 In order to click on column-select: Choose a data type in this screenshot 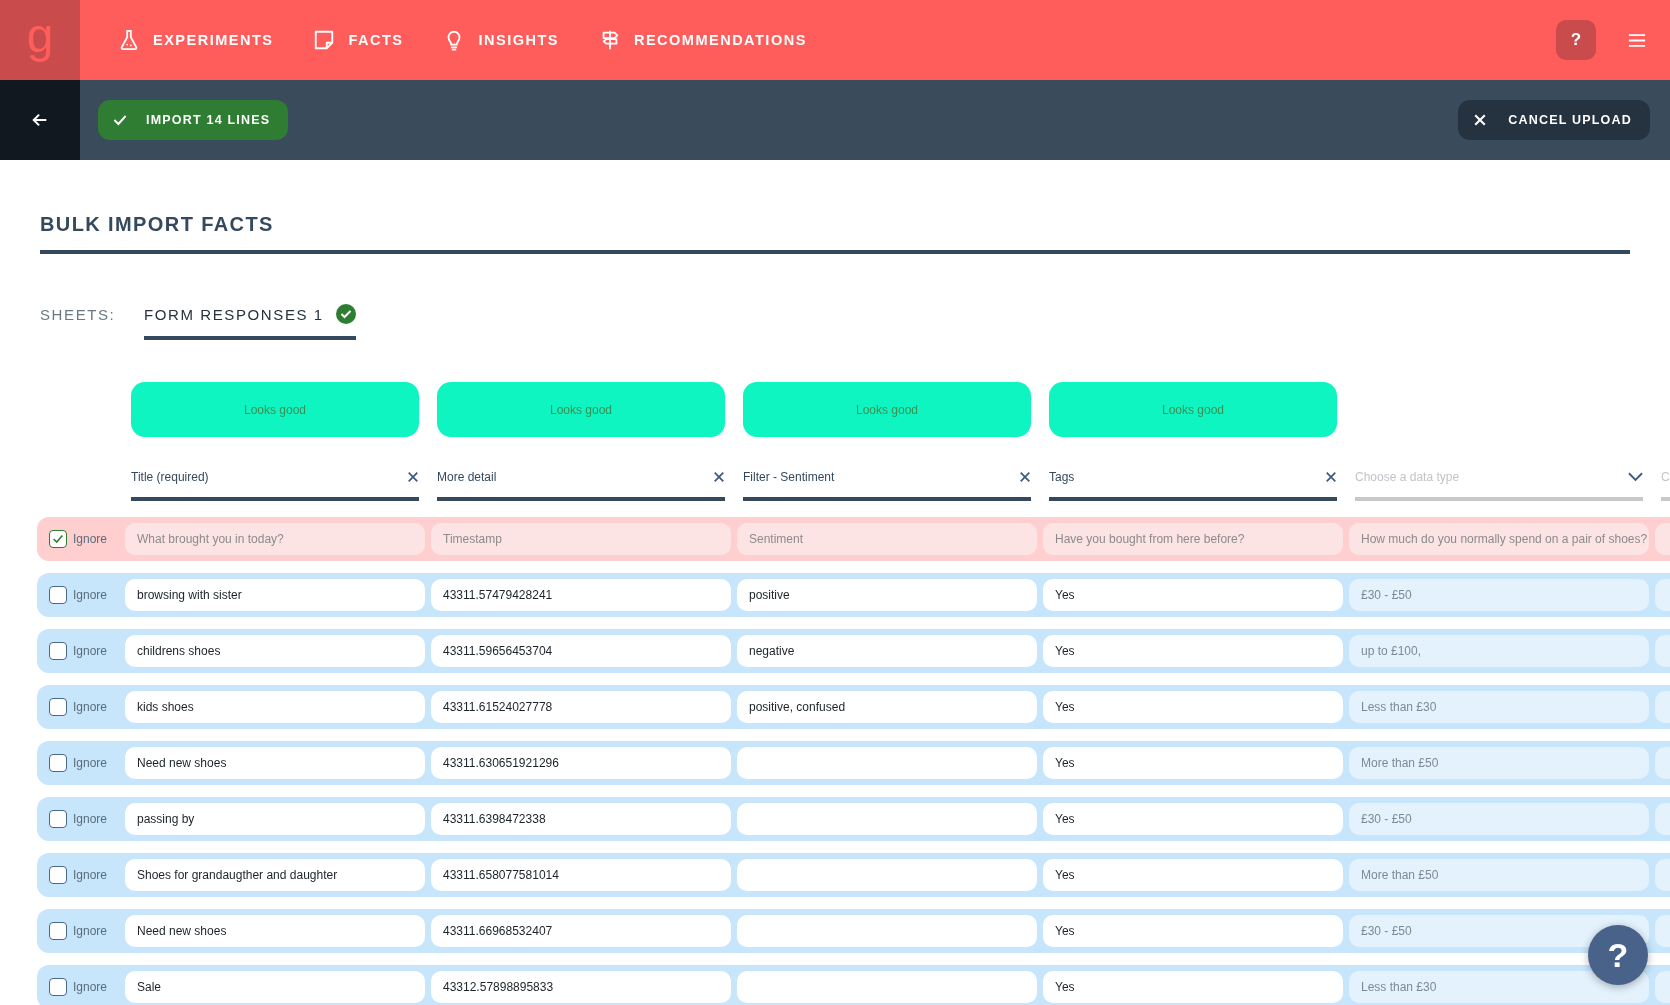, I will do `click(1499, 479)`.